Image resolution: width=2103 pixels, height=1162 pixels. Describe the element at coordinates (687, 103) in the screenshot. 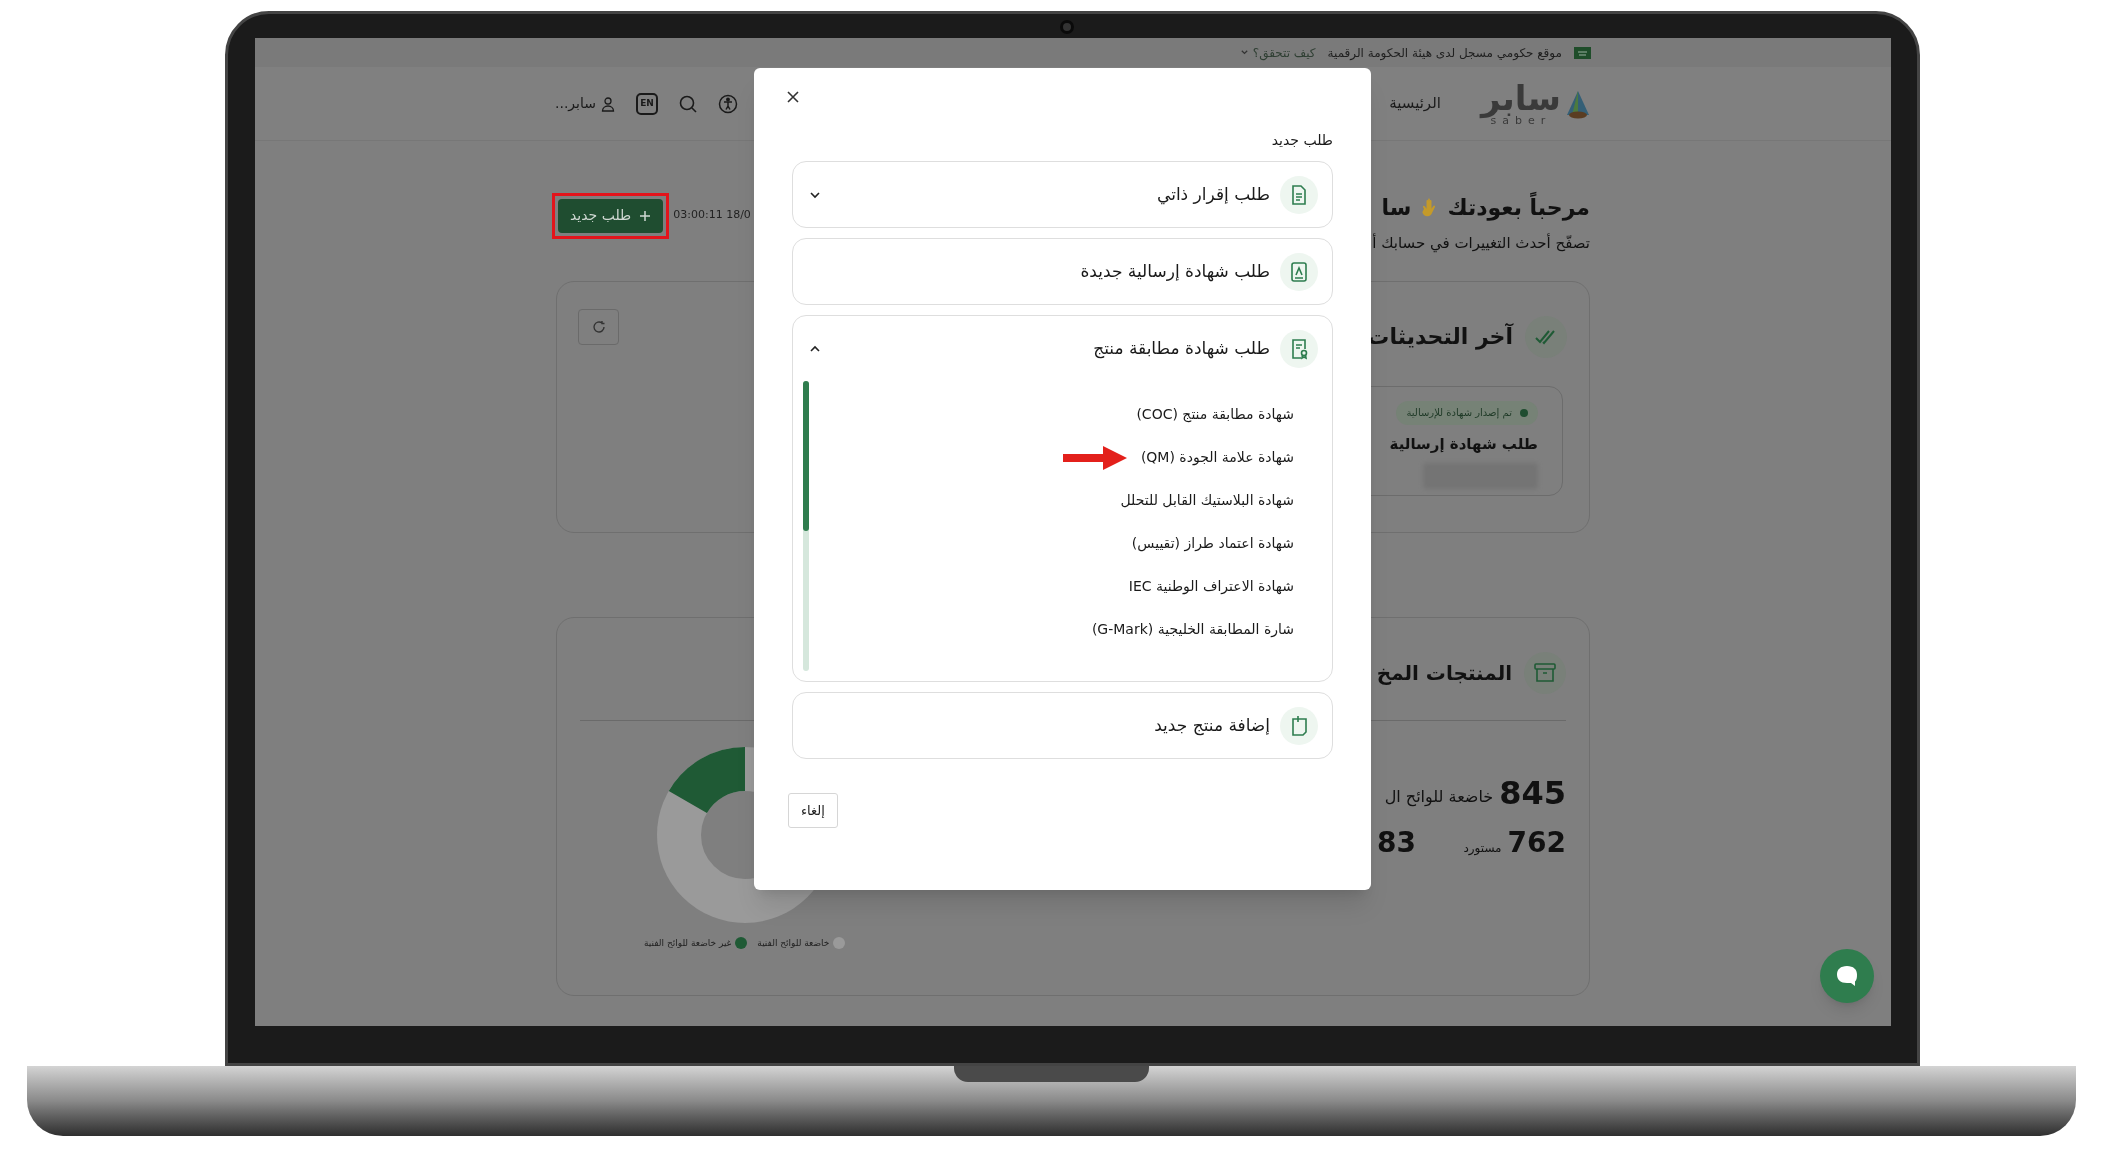

I see `search-icon` at that location.